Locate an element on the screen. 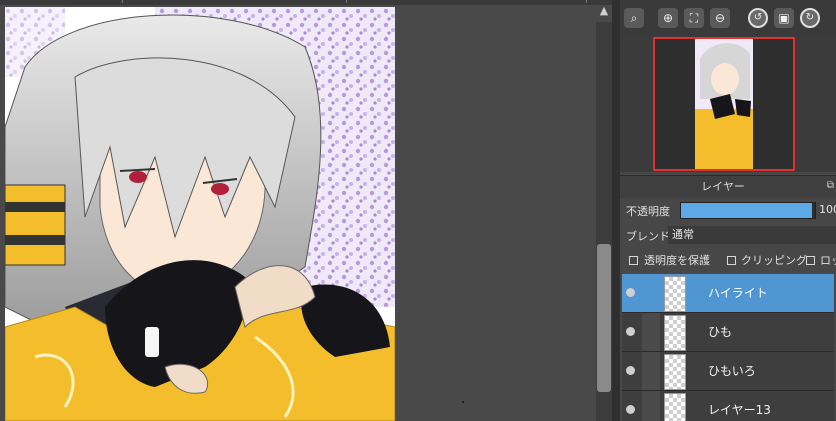 This screenshot has width=836, height=421. layer-list: ハイライト ひも ひもいろ レイヤー13 is located at coordinates (729, 347).